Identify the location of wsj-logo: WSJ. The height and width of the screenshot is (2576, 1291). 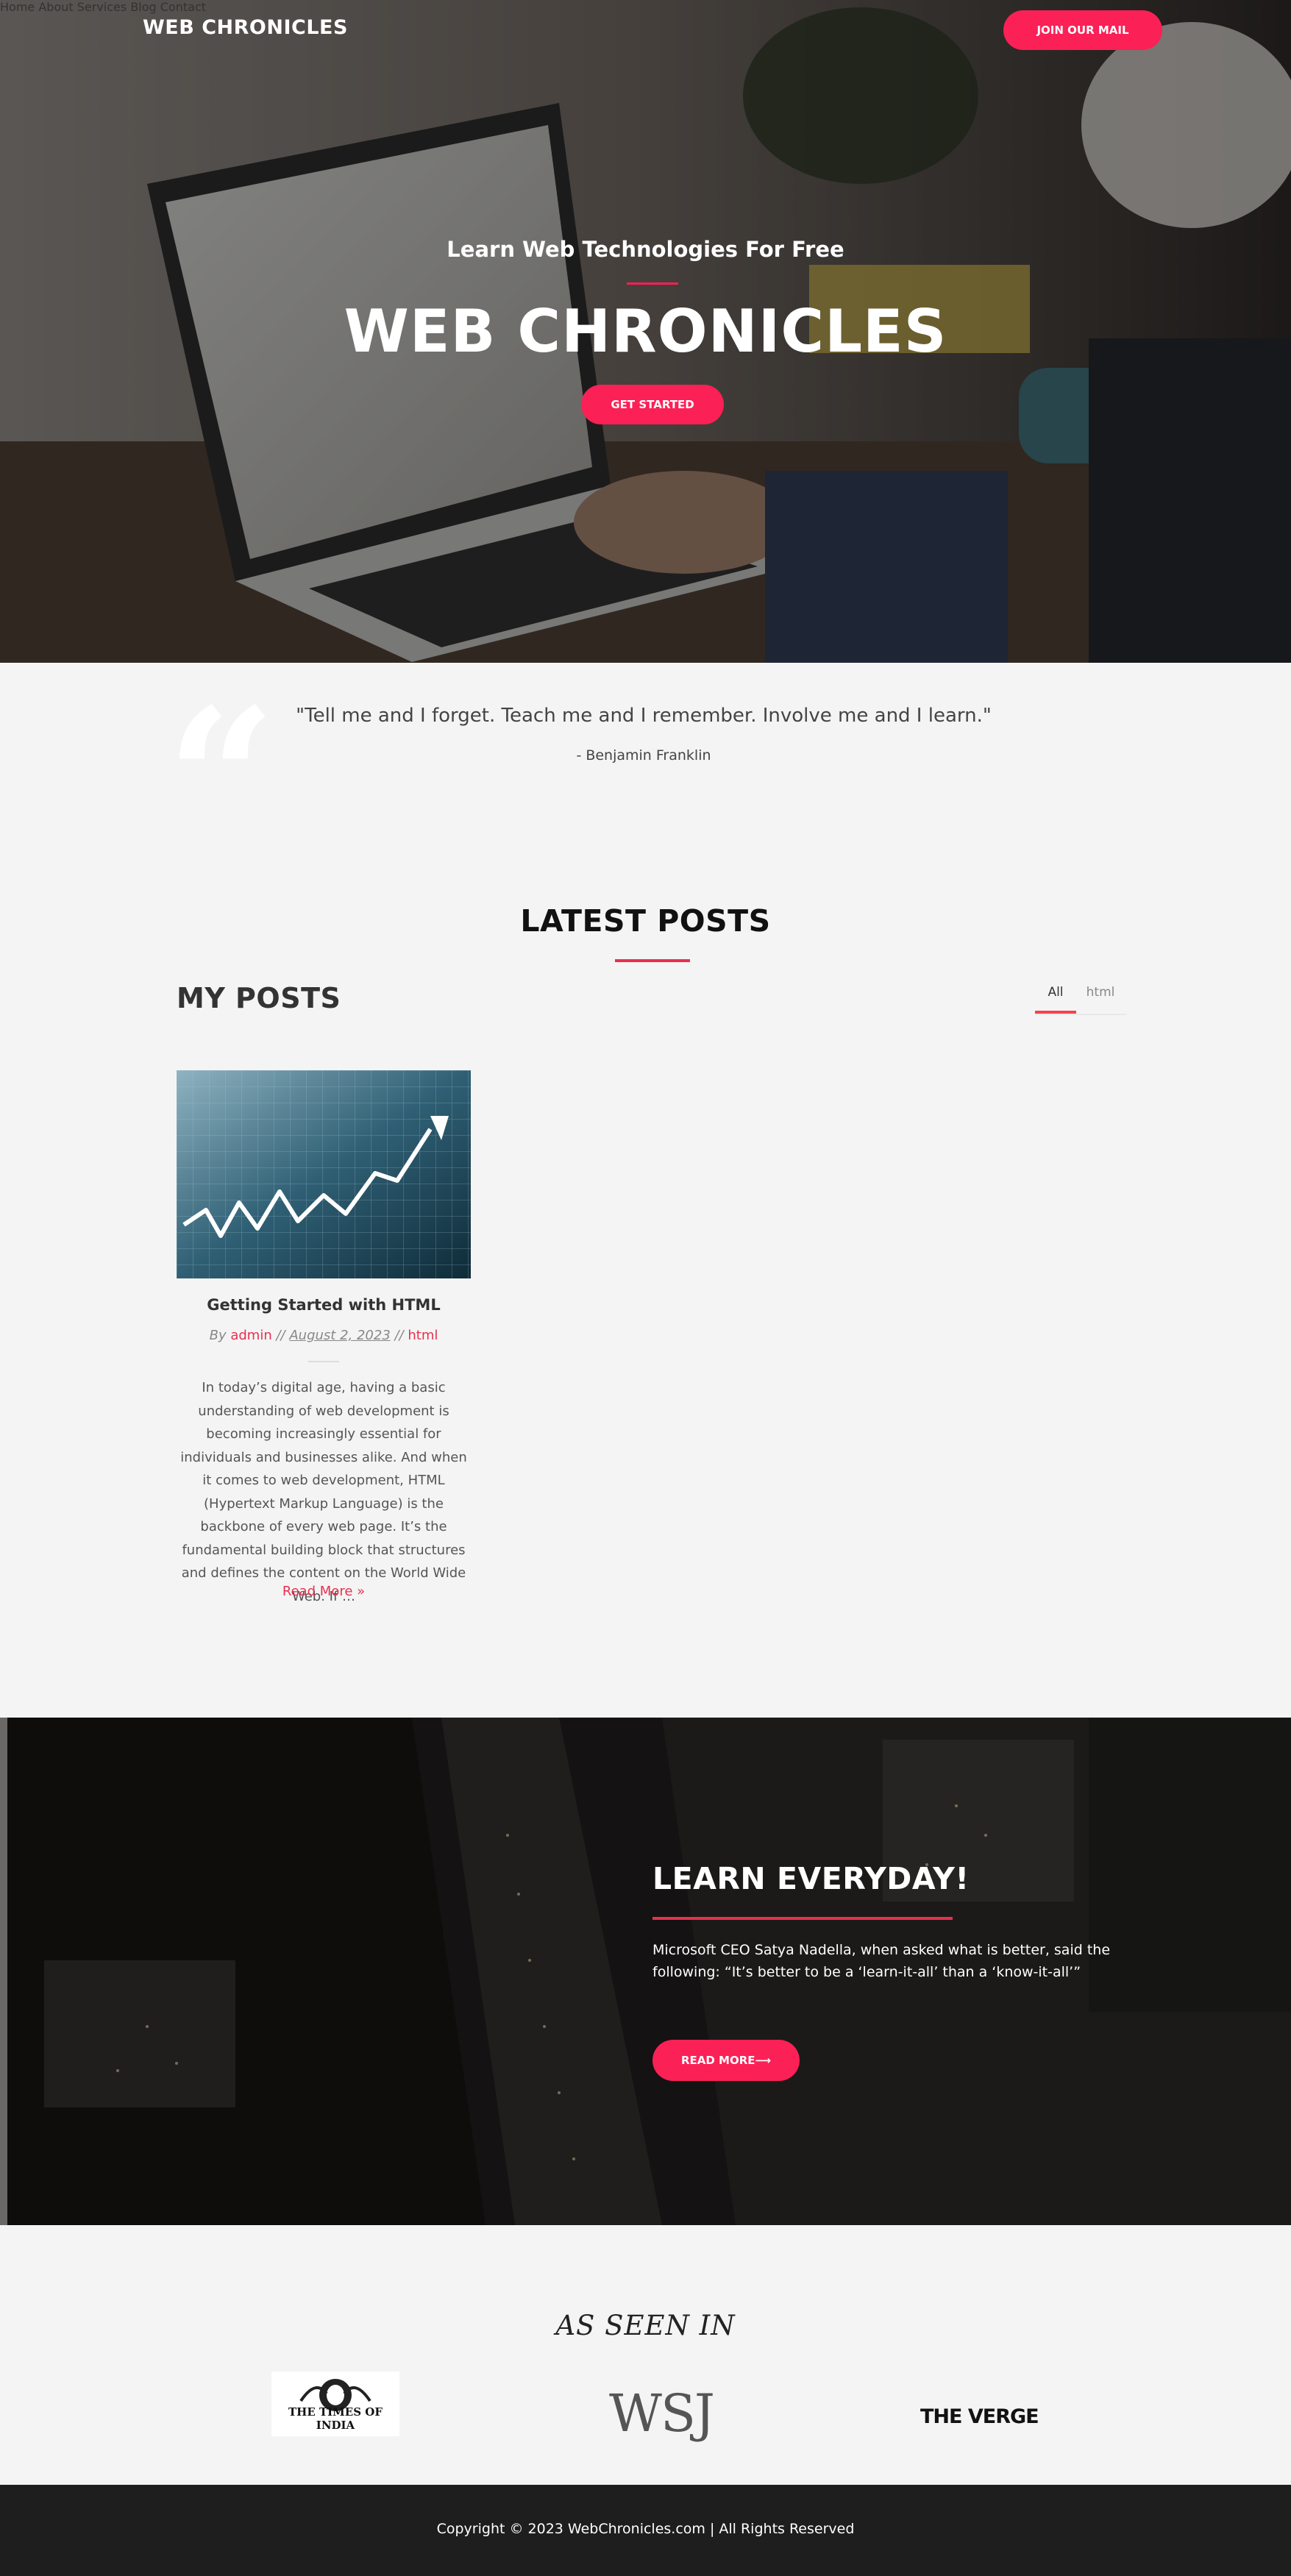
(662, 2413).